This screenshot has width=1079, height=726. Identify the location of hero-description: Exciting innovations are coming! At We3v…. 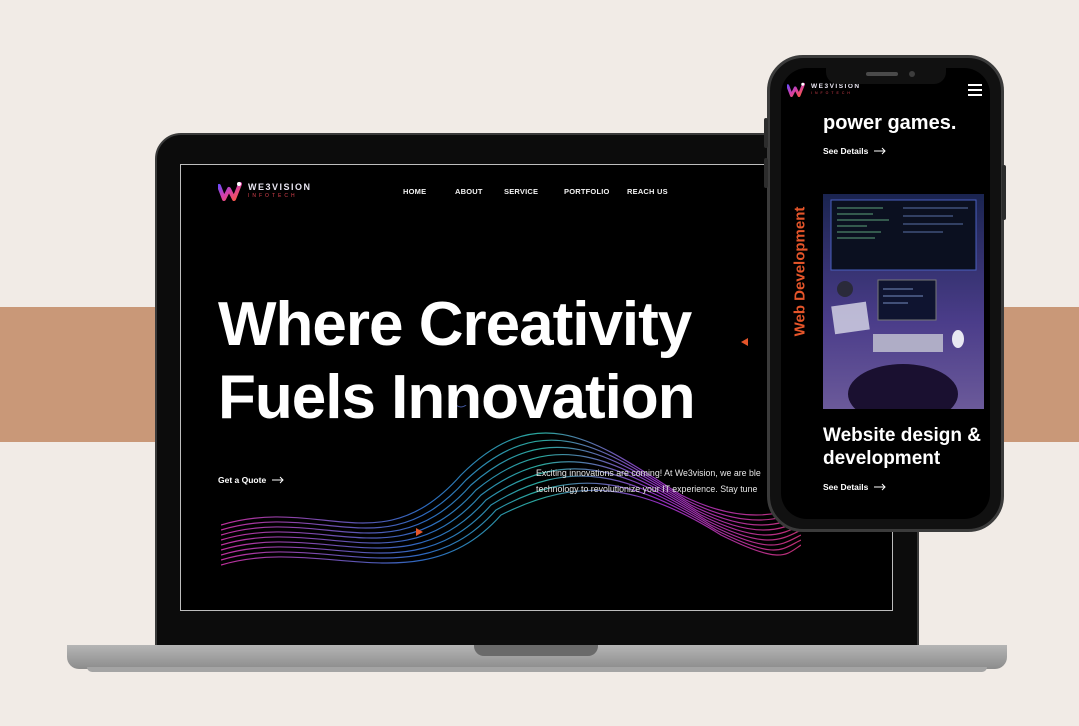
(666, 481).